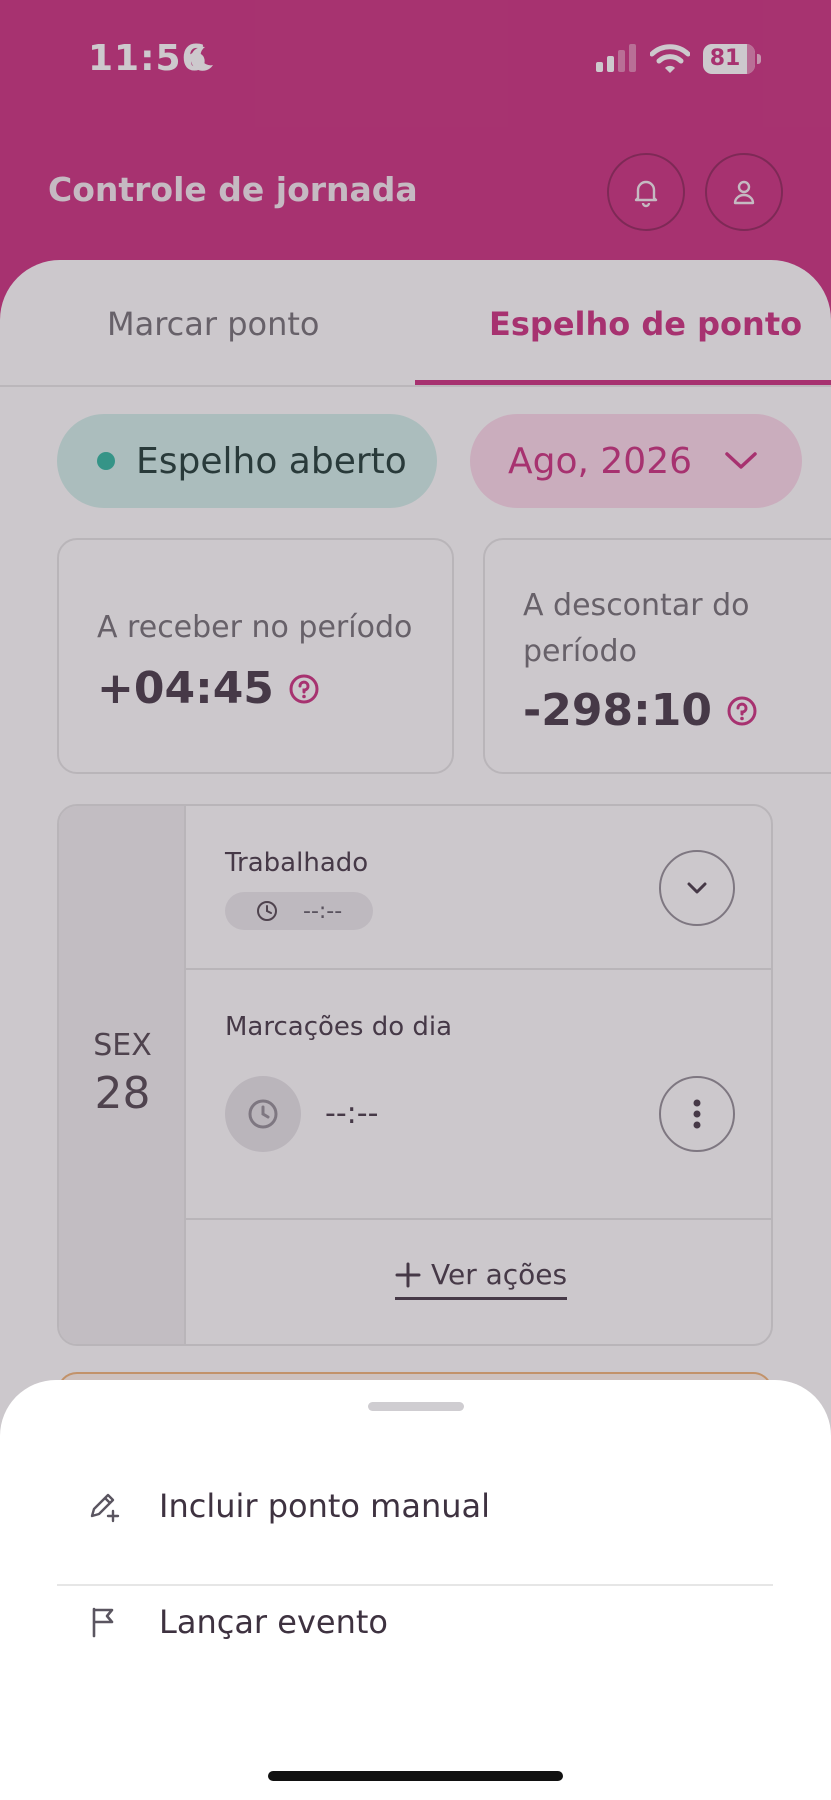 The image size is (831, 1800). Describe the element at coordinates (325, 1506) in the screenshot. I see `include-manual-entry-label: Incluir ponto manual` at that location.